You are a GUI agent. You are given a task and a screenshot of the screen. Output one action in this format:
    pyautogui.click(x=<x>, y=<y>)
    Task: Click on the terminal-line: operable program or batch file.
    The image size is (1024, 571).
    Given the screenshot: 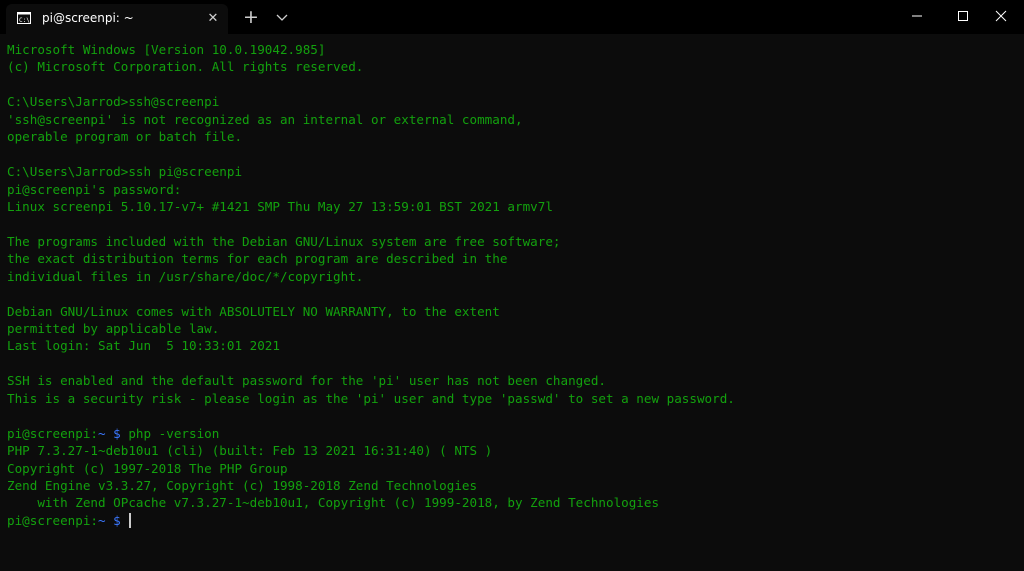 What is the action you would take?
    pyautogui.click(x=125, y=137)
    